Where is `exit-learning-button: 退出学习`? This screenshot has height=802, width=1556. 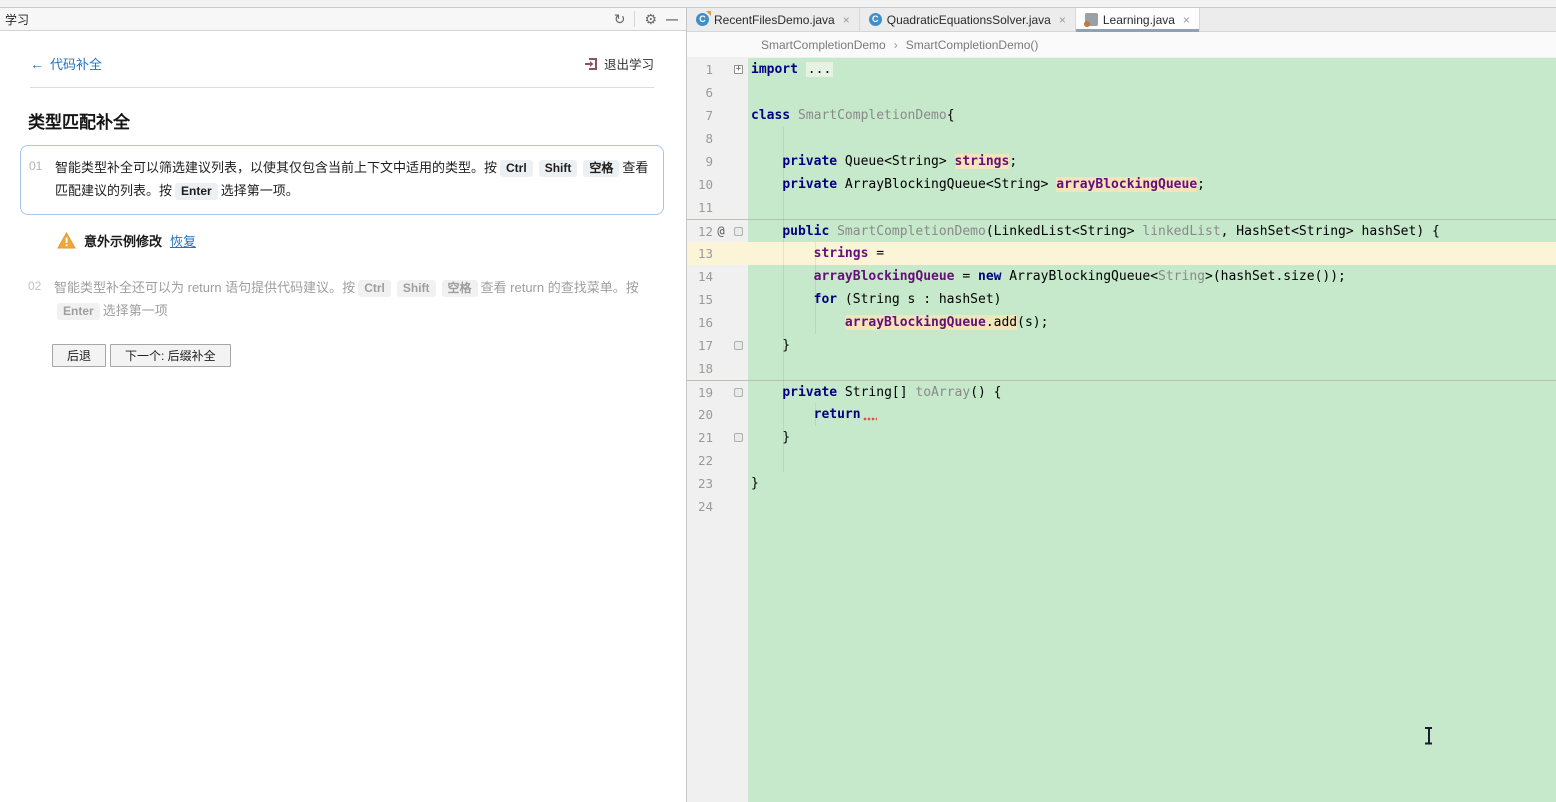
exit-learning-button: 退出学习 is located at coordinates (619, 63).